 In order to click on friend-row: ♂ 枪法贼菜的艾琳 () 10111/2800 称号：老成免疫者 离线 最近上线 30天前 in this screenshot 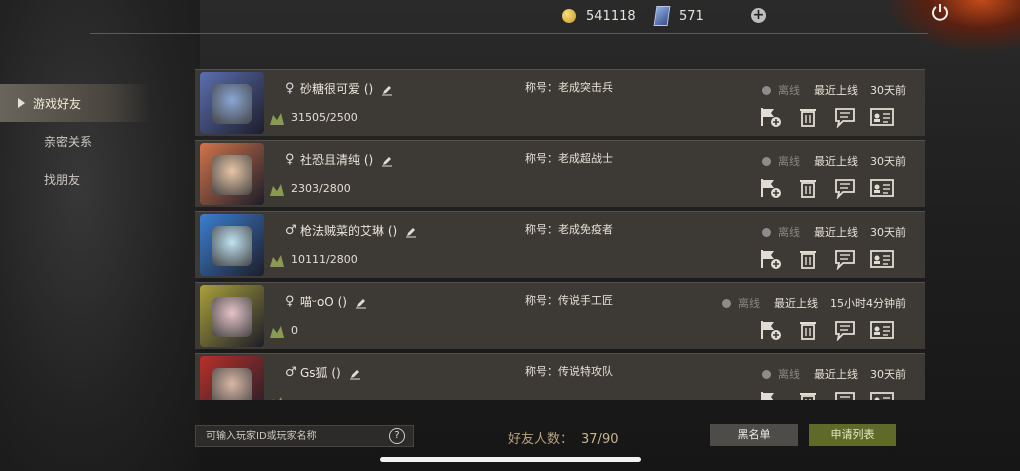, I will do `click(560, 244)`.